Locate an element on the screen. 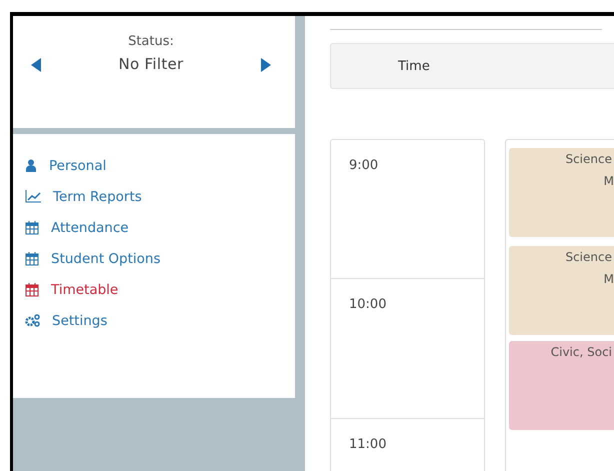  header-text: Time is located at coordinates (414, 66).